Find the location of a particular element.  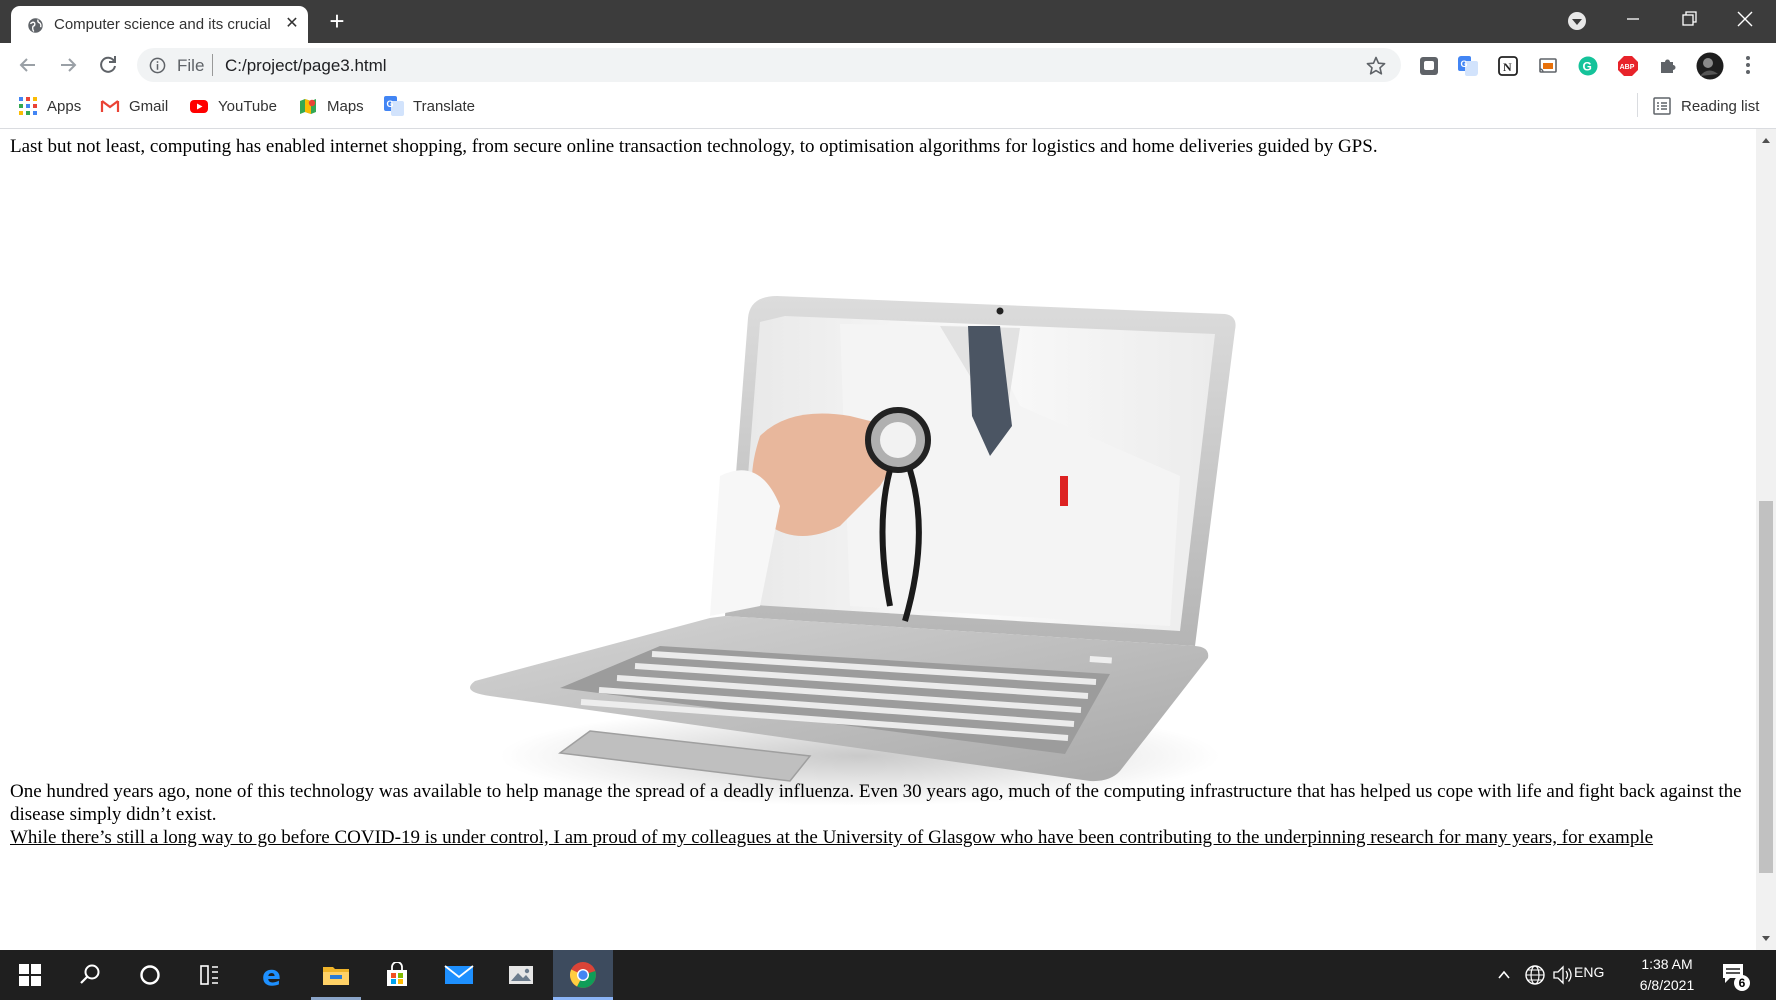

file-explorer-icon is located at coordinates (336, 976).